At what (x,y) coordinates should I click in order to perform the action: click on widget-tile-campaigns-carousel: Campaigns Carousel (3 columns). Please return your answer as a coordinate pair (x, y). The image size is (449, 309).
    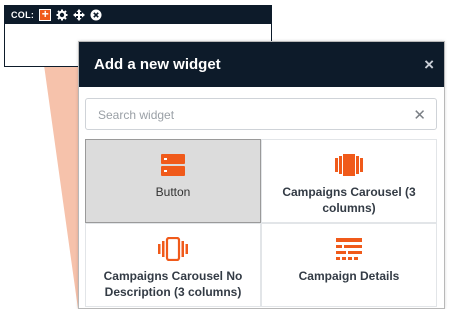
    Looking at the image, I should click on (349, 181).